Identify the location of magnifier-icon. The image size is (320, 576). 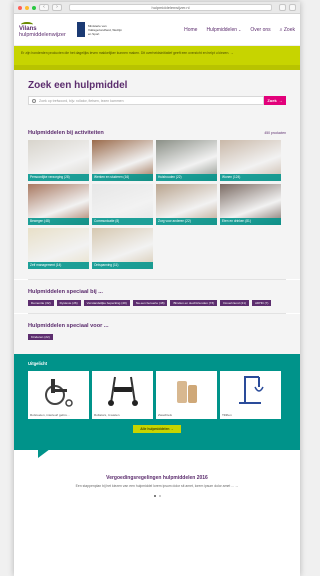
(34, 100).